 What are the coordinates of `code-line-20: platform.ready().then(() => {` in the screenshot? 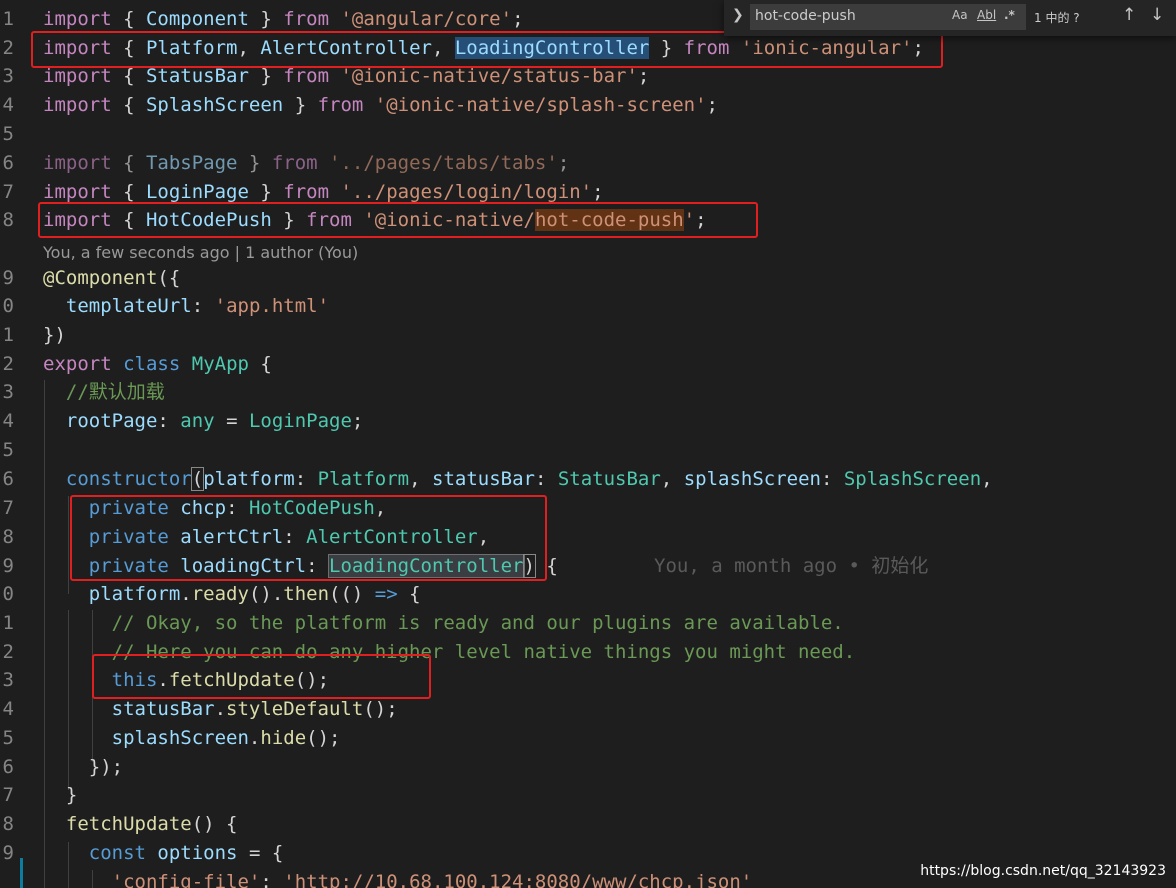 It's located at (232, 594).